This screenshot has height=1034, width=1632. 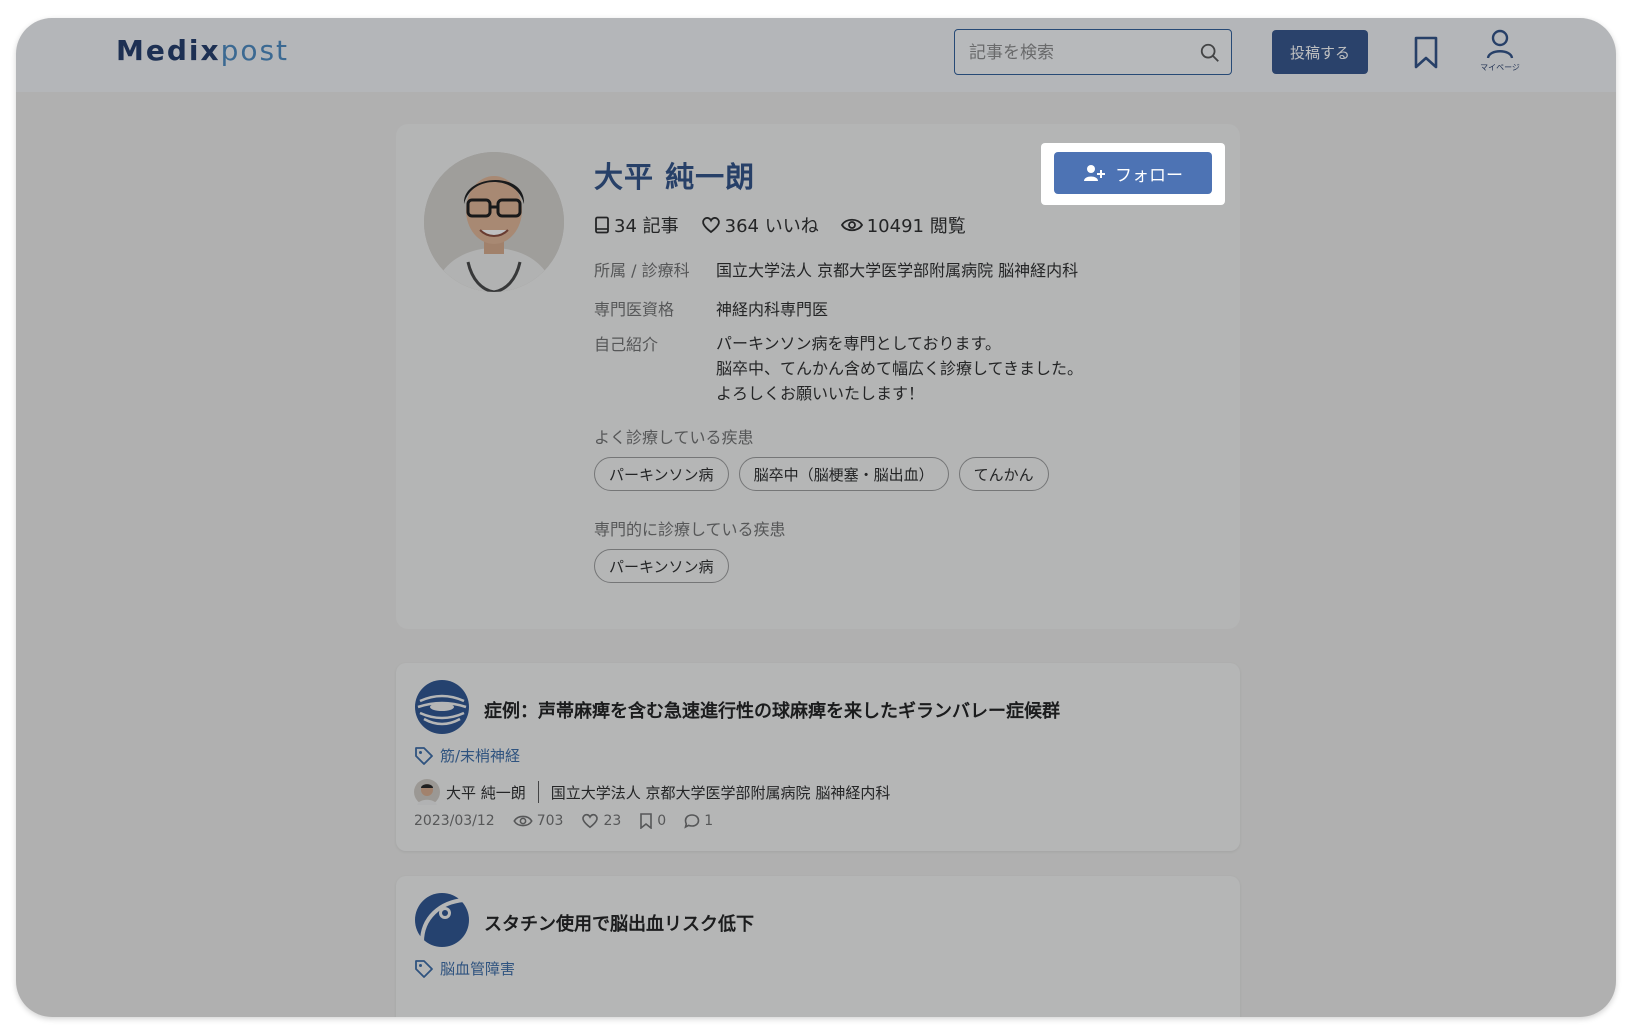 What do you see at coordinates (772, 710) in the screenshot?
I see `article-title: 症例：声帯麻痺を含む急速進行性の球麻痺を来したギランバレー症候群` at bounding box center [772, 710].